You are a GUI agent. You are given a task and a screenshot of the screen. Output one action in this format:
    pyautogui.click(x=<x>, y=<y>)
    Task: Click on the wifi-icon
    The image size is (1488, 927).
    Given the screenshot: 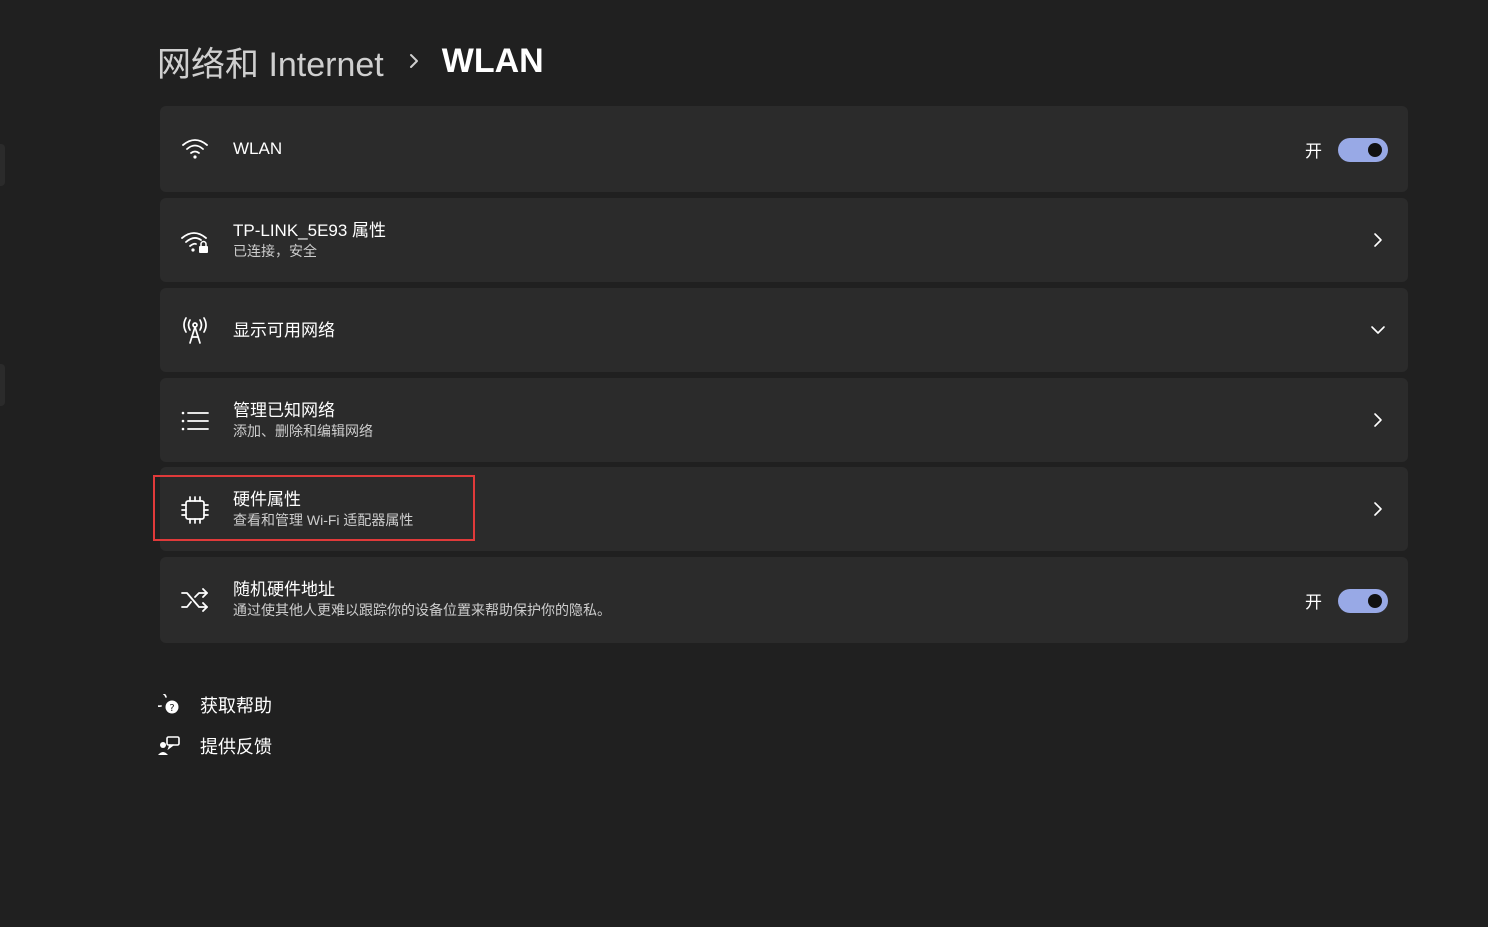 What is the action you would take?
    pyautogui.click(x=195, y=149)
    